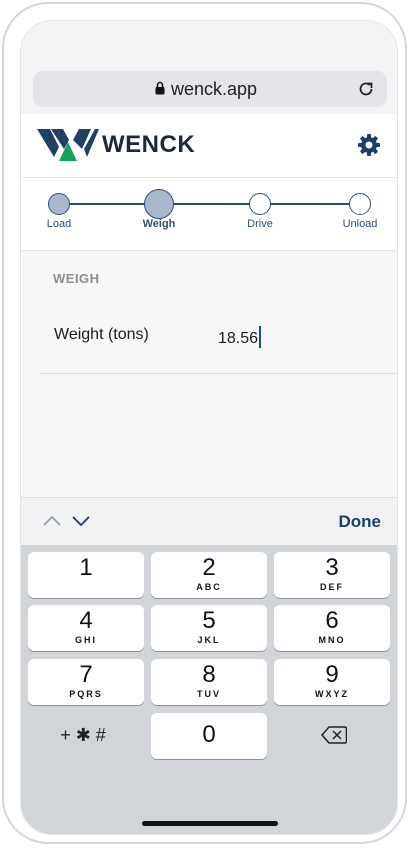 The image size is (411, 848). I want to click on chevron-up-icon, so click(52, 521).